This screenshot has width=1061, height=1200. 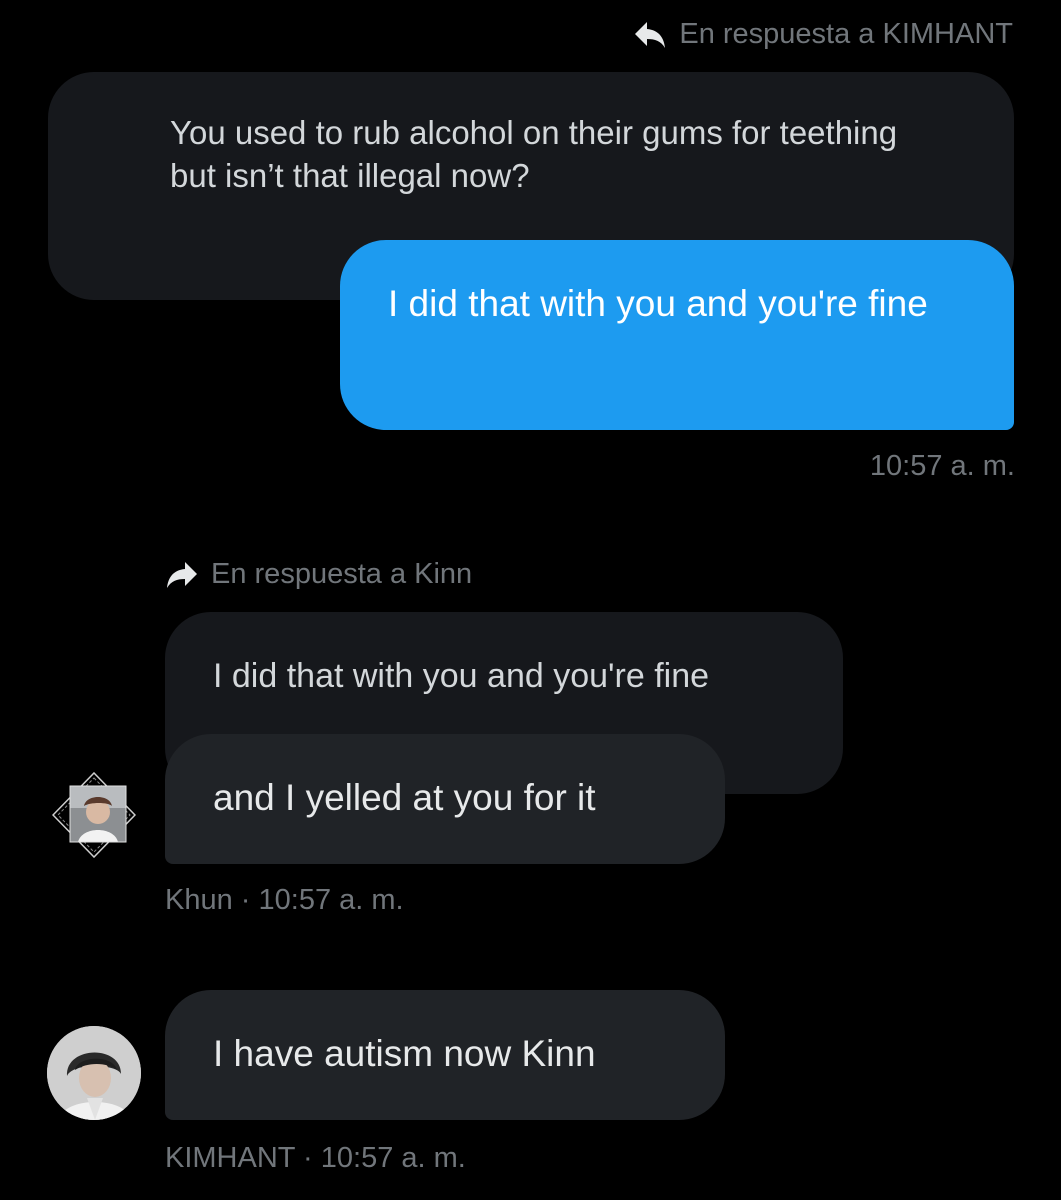 I want to click on received-message-text: I have autism now Kinn, so click(x=404, y=1053).